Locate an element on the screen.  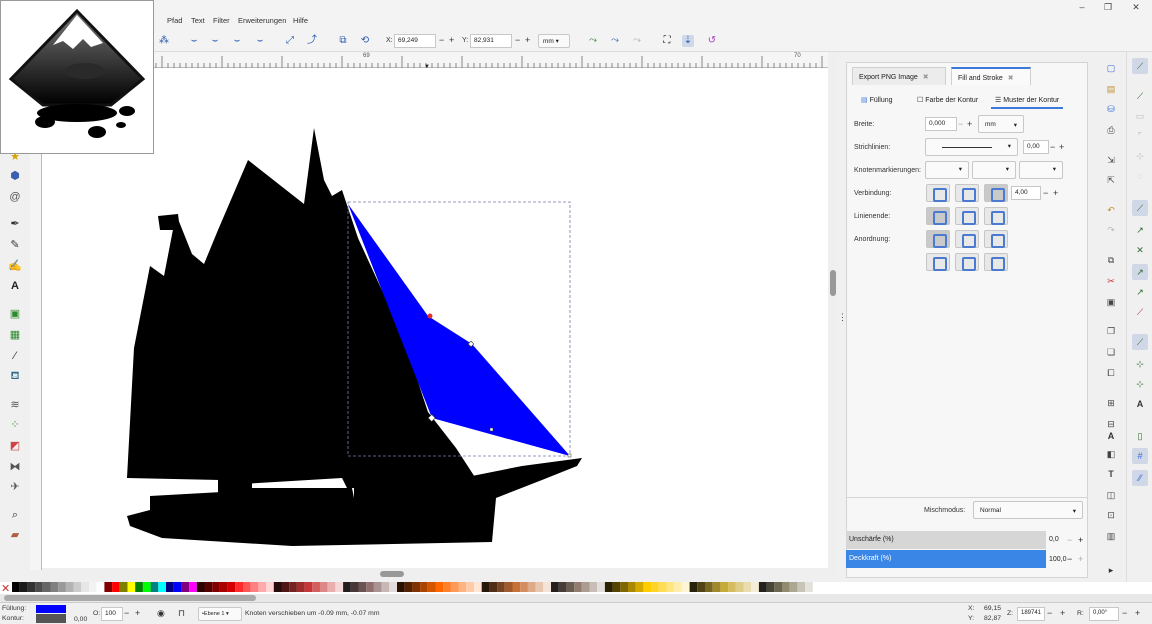
snap-cusp-nodes-icon: ↗ is located at coordinates (1140, 272).